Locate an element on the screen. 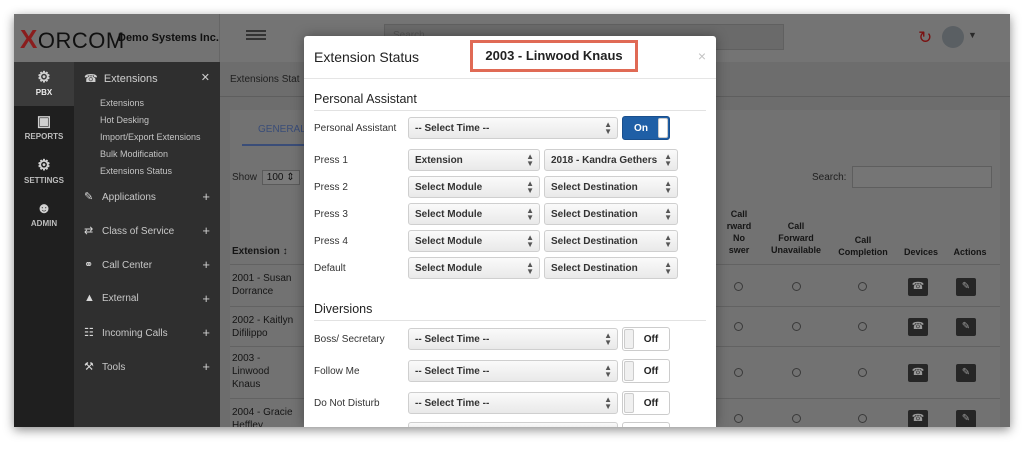 This screenshot has height=458, width=1024. table-search-label: Search: is located at coordinates (829, 177).